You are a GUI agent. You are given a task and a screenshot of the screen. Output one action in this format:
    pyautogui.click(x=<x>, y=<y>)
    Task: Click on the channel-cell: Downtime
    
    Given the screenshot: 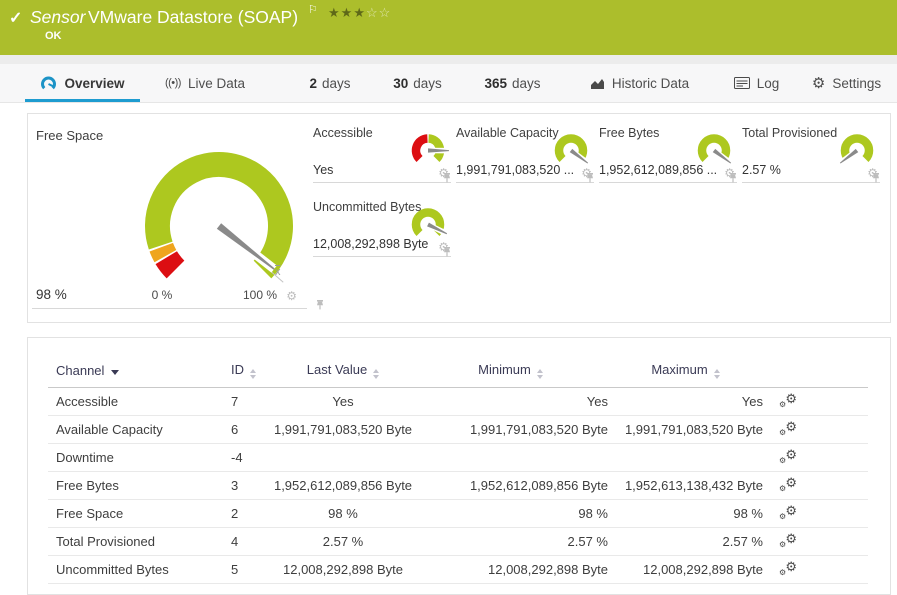 What is the action you would take?
    pyautogui.click(x=135, y=458)
    